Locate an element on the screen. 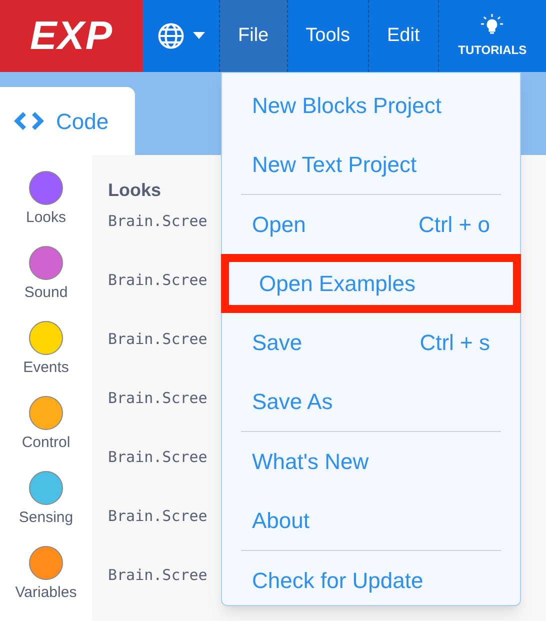 The image size is (546, 621). globe-icon is located at coordinates (171, 36).